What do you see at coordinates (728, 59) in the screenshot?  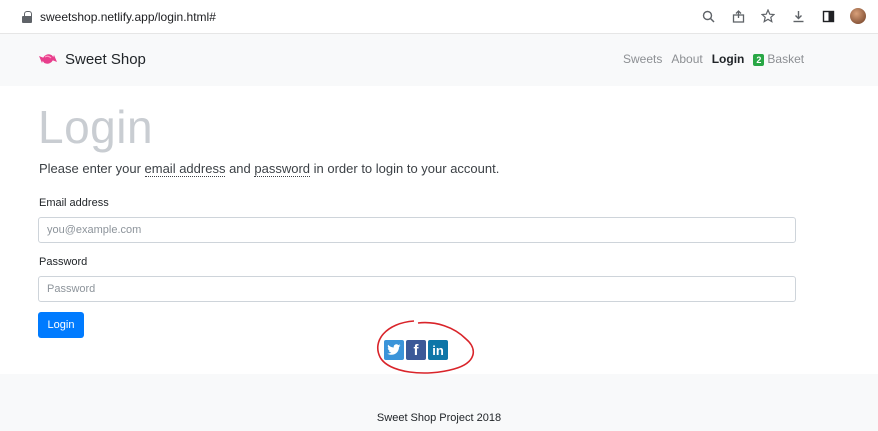 I see `nav-link-login: Login` at bounding box center [728, 59].